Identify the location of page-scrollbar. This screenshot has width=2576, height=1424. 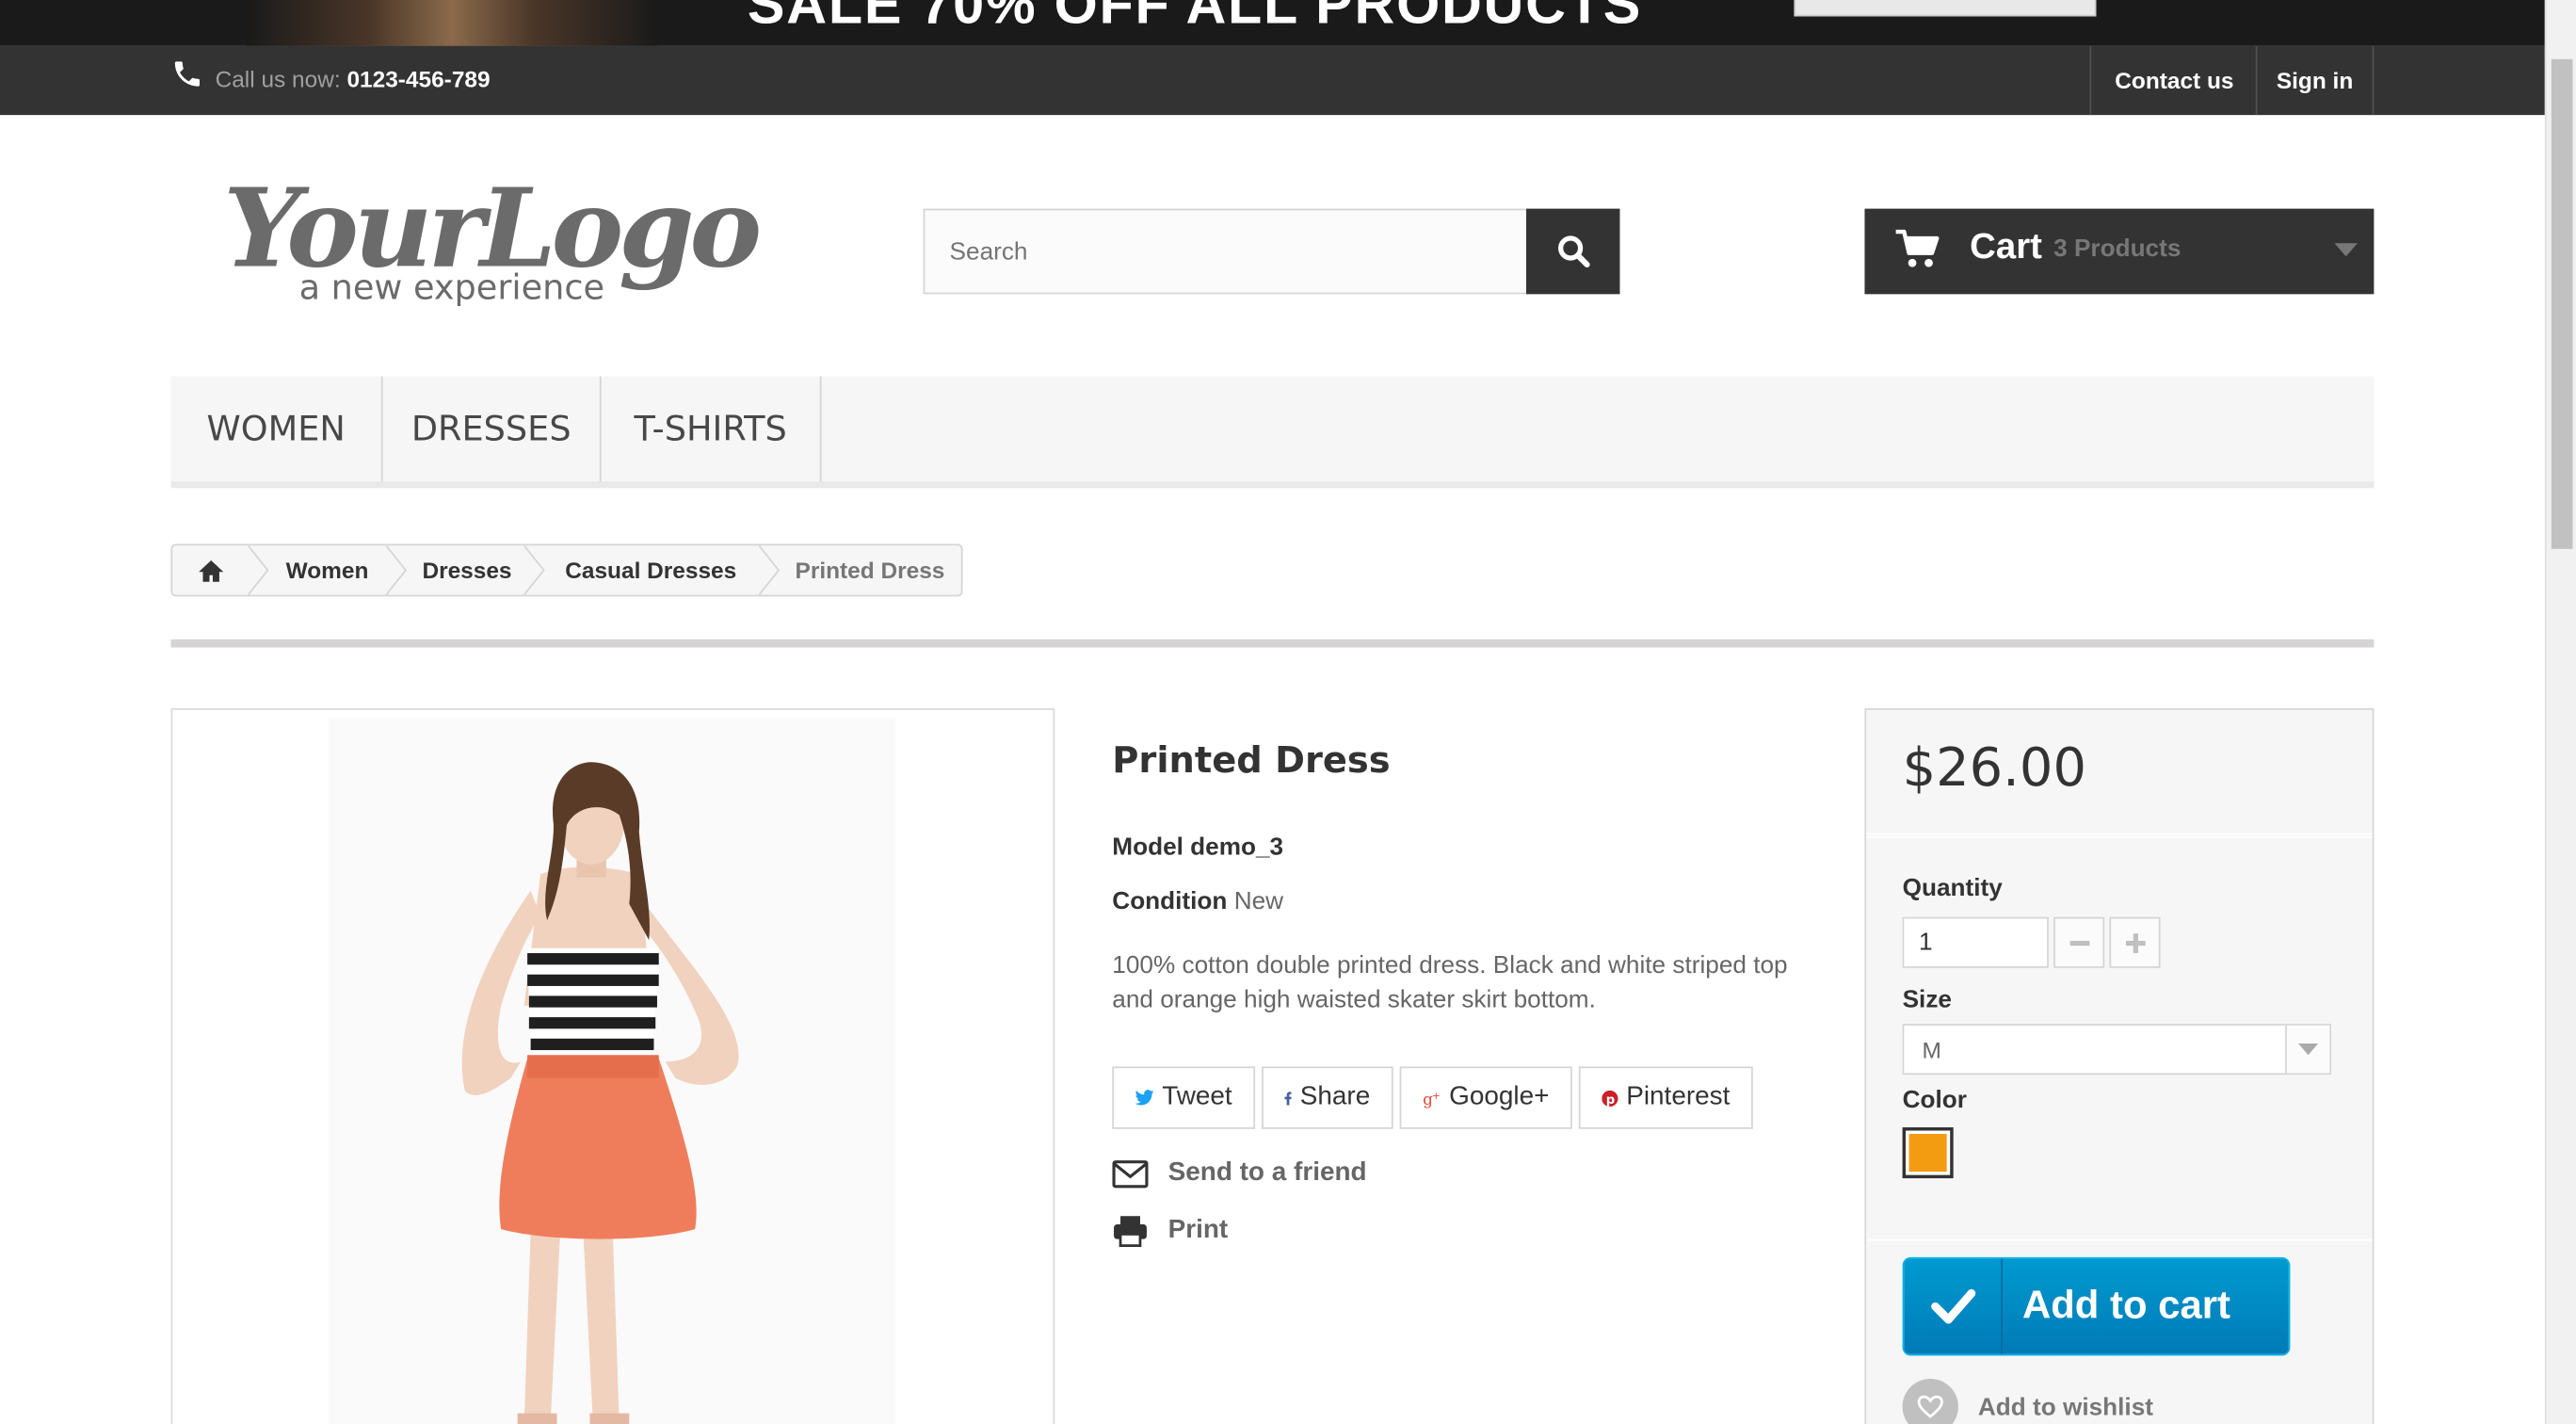
(2560, 712).